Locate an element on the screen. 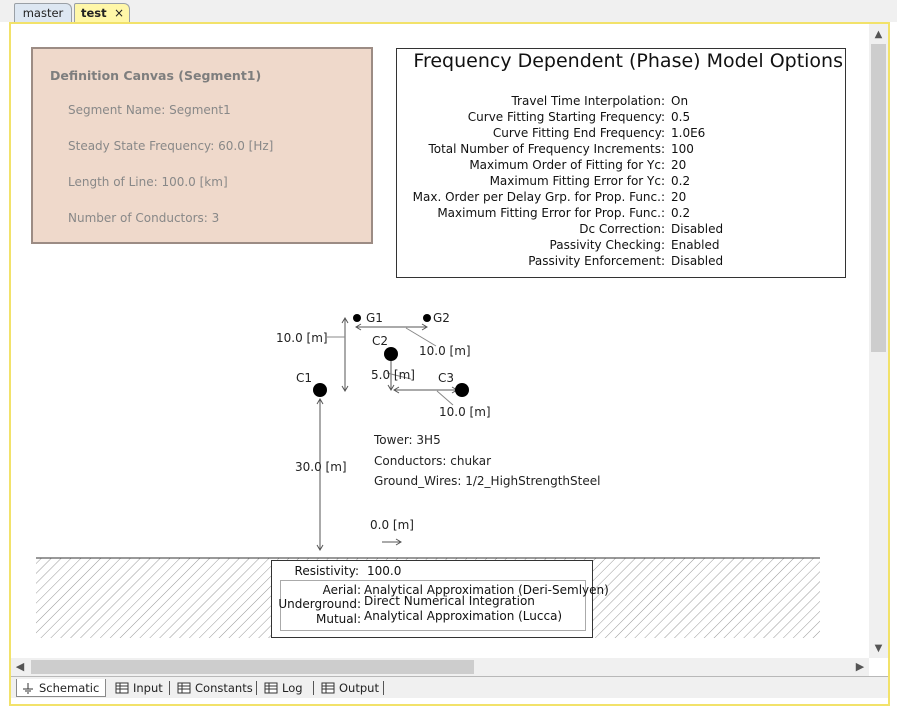 This screenshot has height=712, width=897. underground-label: Underground: is located at coordinates (319, 604).